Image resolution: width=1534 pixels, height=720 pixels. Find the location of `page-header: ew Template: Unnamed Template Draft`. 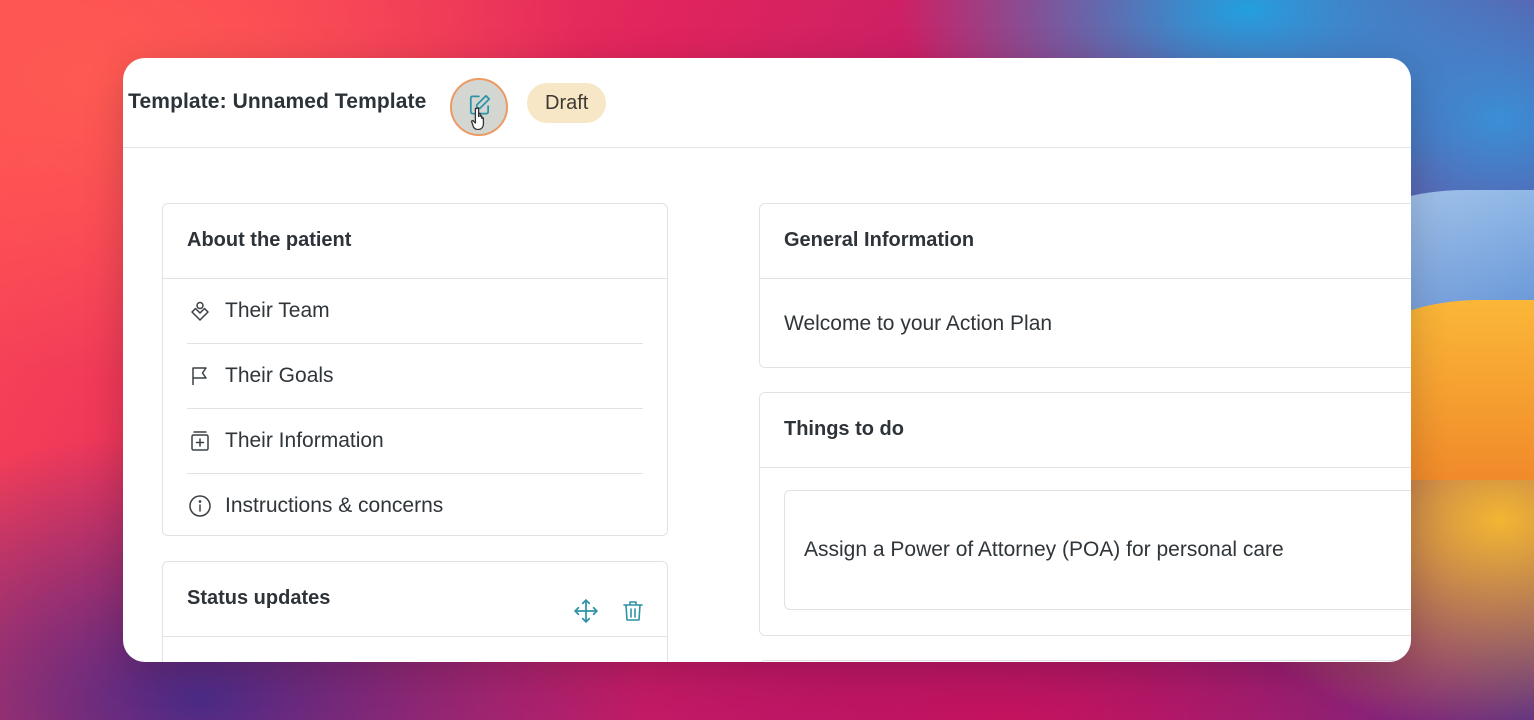

page-header: ew Template: Unnamed Template Draft is located at coordinates (767, 103).